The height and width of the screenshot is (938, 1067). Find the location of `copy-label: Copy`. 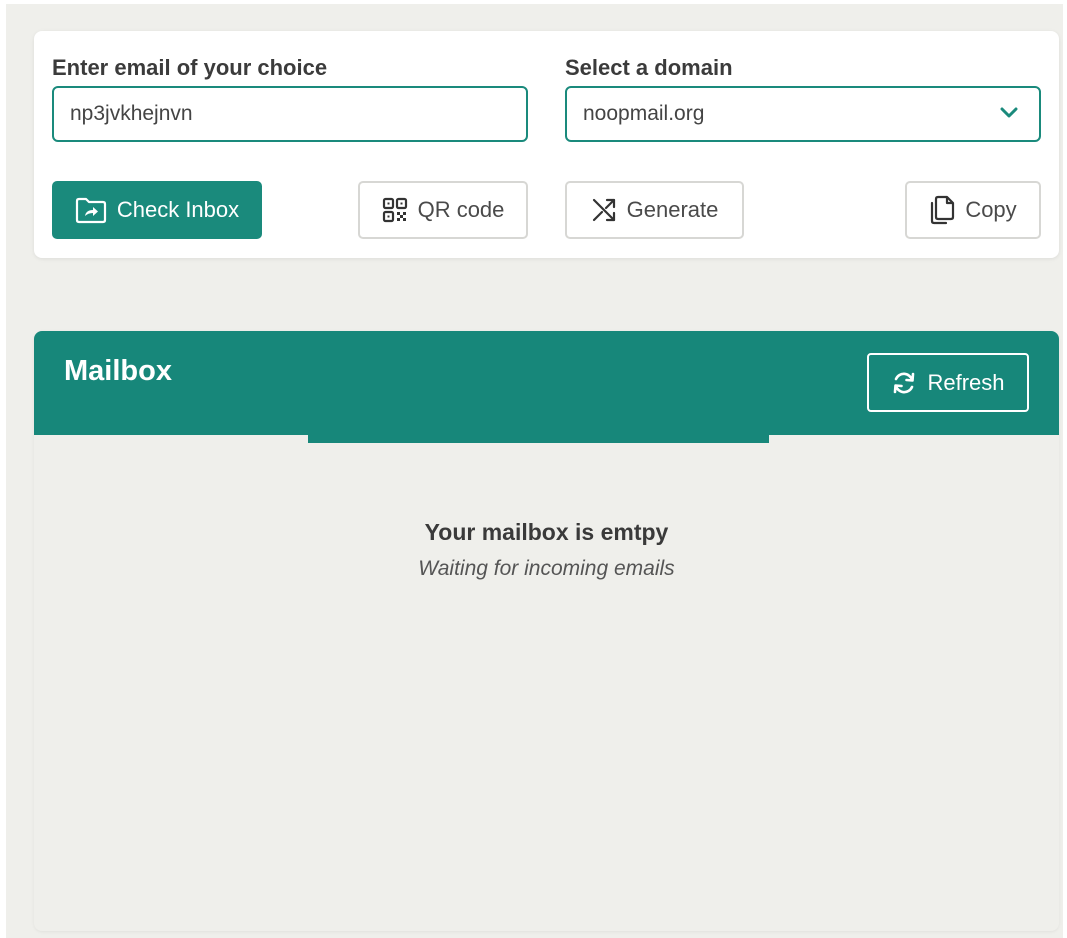

copy-label: Copy is located at coordinates (991, 209).